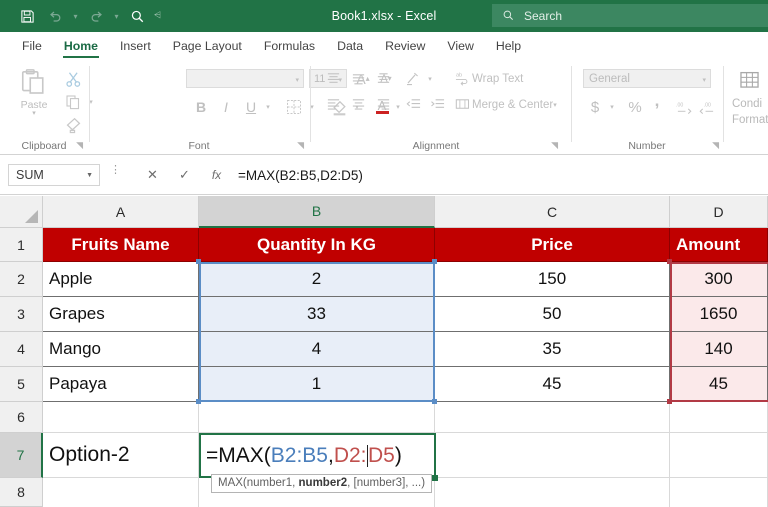 The height and width of the screenshot is (507, 768). What do you see at coordinates (121, 245) in the screenshot?
I see `cell-a1: Fruits Name` at bounding box center [121, 245].